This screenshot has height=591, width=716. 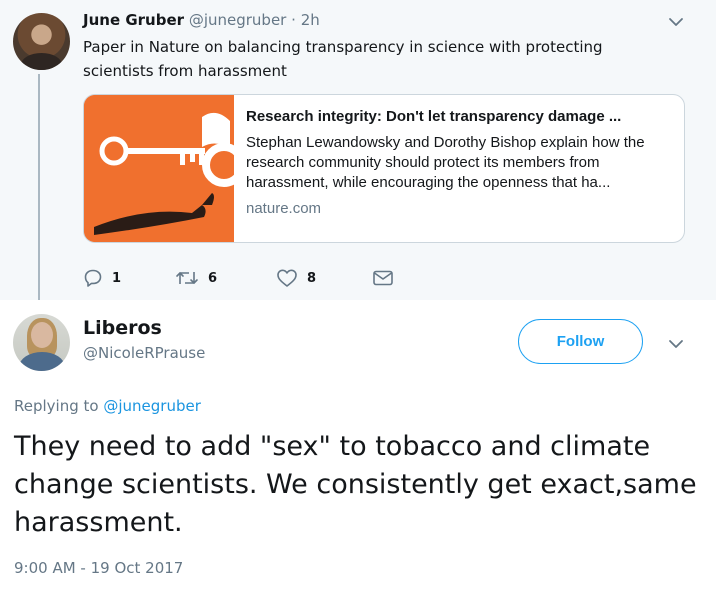 I want to click on avatar-body, so click(x=42, y=361).